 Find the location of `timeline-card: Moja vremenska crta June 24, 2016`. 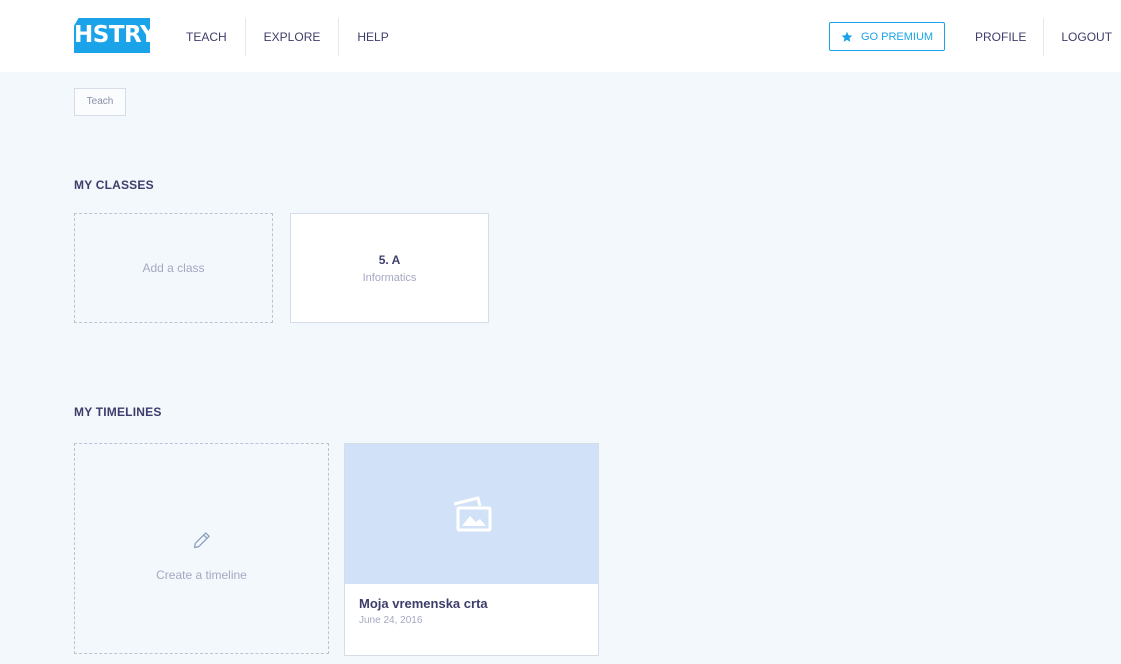

timeline-card: Moja vremenska crta June 24, 2016 is located at coordinates (471, 549).